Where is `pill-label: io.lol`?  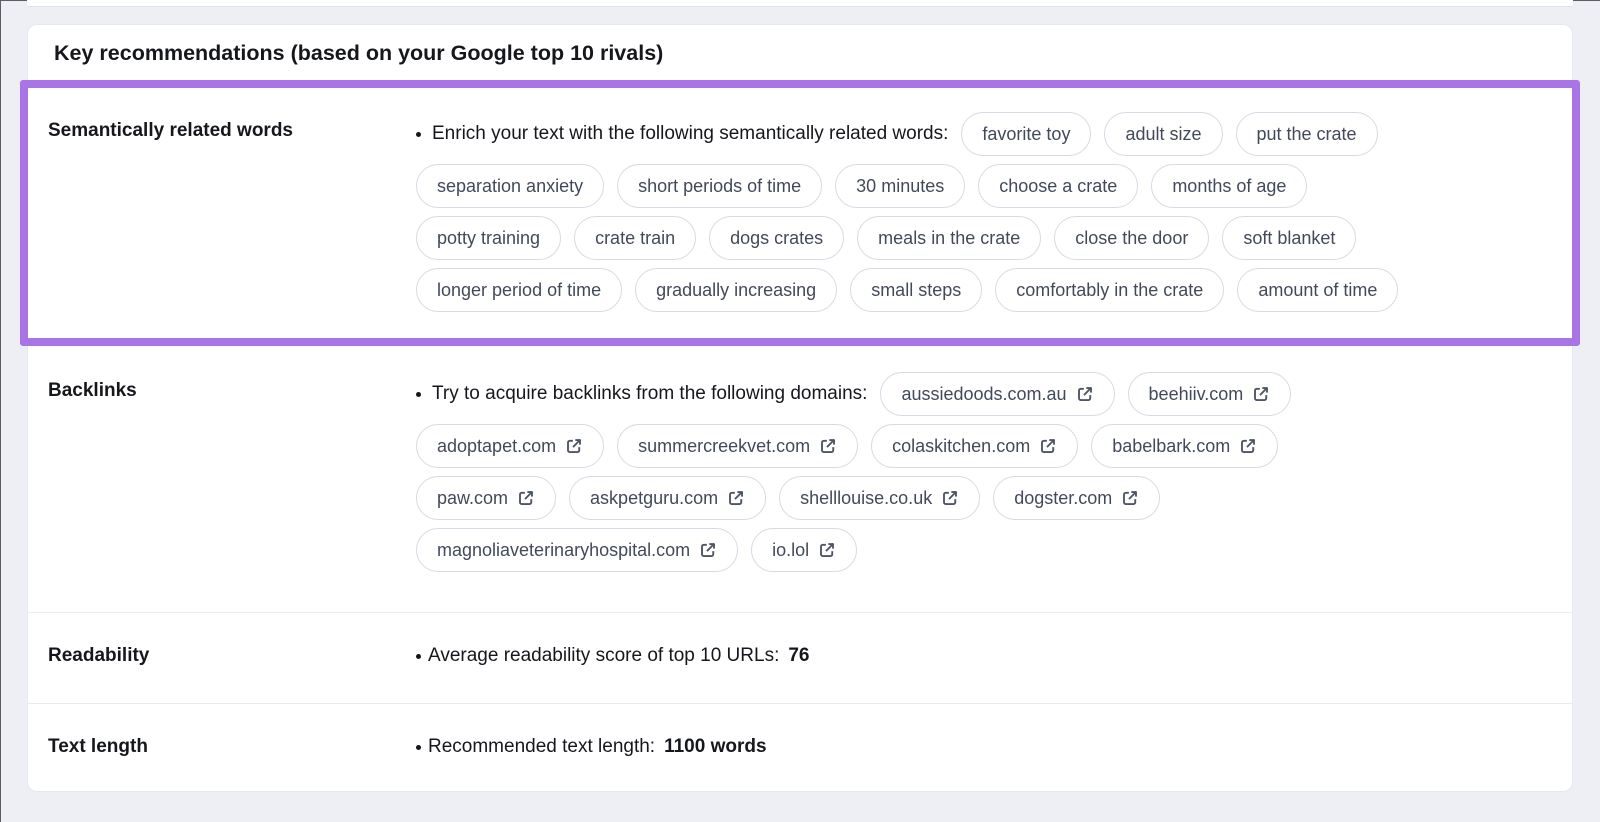 pill-label: io.lol is located at coordinates (791, 549).